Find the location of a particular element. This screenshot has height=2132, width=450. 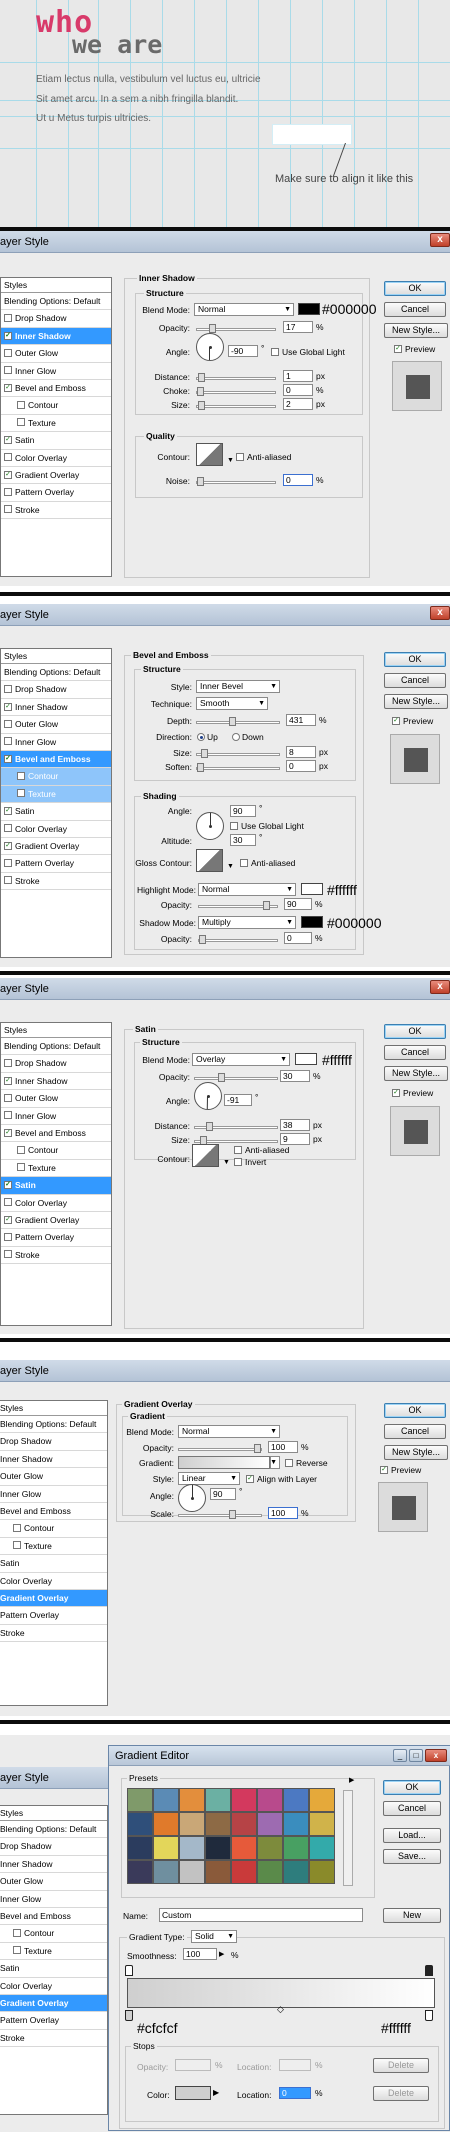

styles-header: Styles is located at coordinates (56, 1030).